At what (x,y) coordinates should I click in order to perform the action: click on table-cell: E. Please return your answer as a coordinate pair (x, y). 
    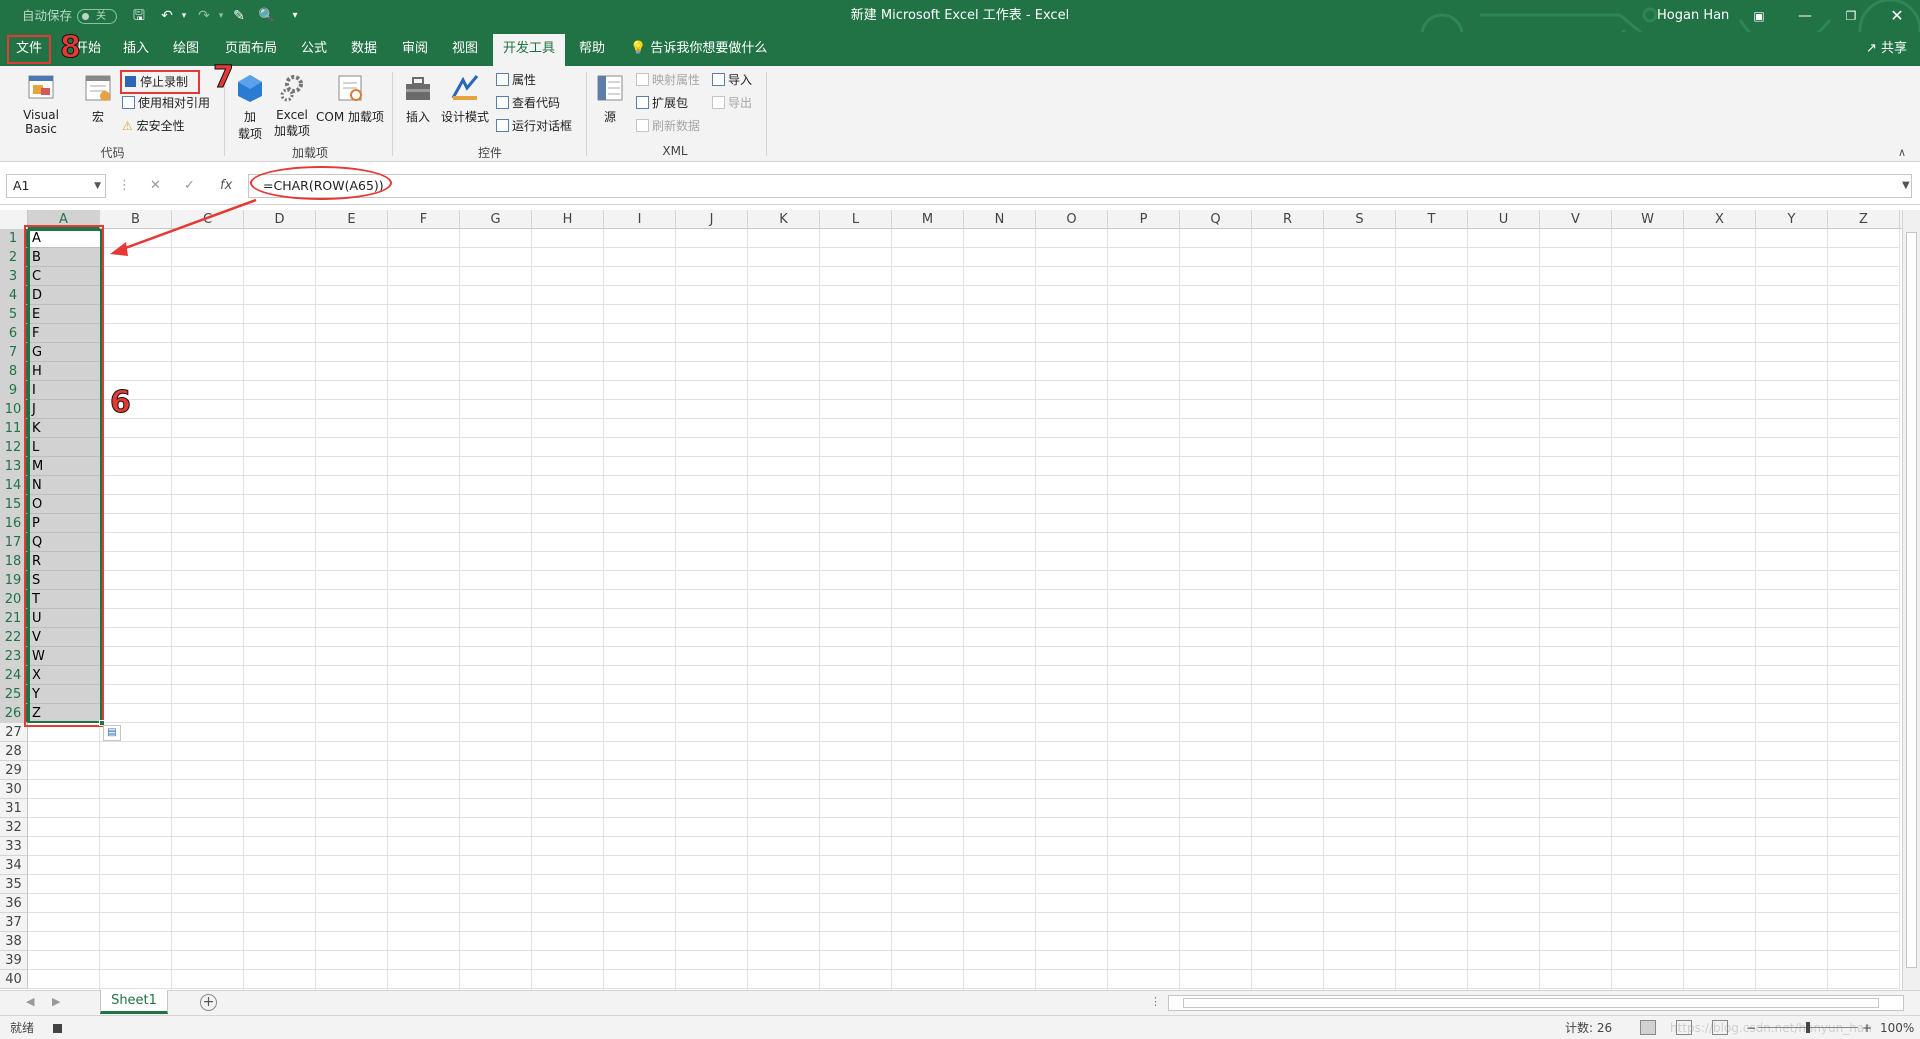
    Looking at the image, I should click on (64, 314).